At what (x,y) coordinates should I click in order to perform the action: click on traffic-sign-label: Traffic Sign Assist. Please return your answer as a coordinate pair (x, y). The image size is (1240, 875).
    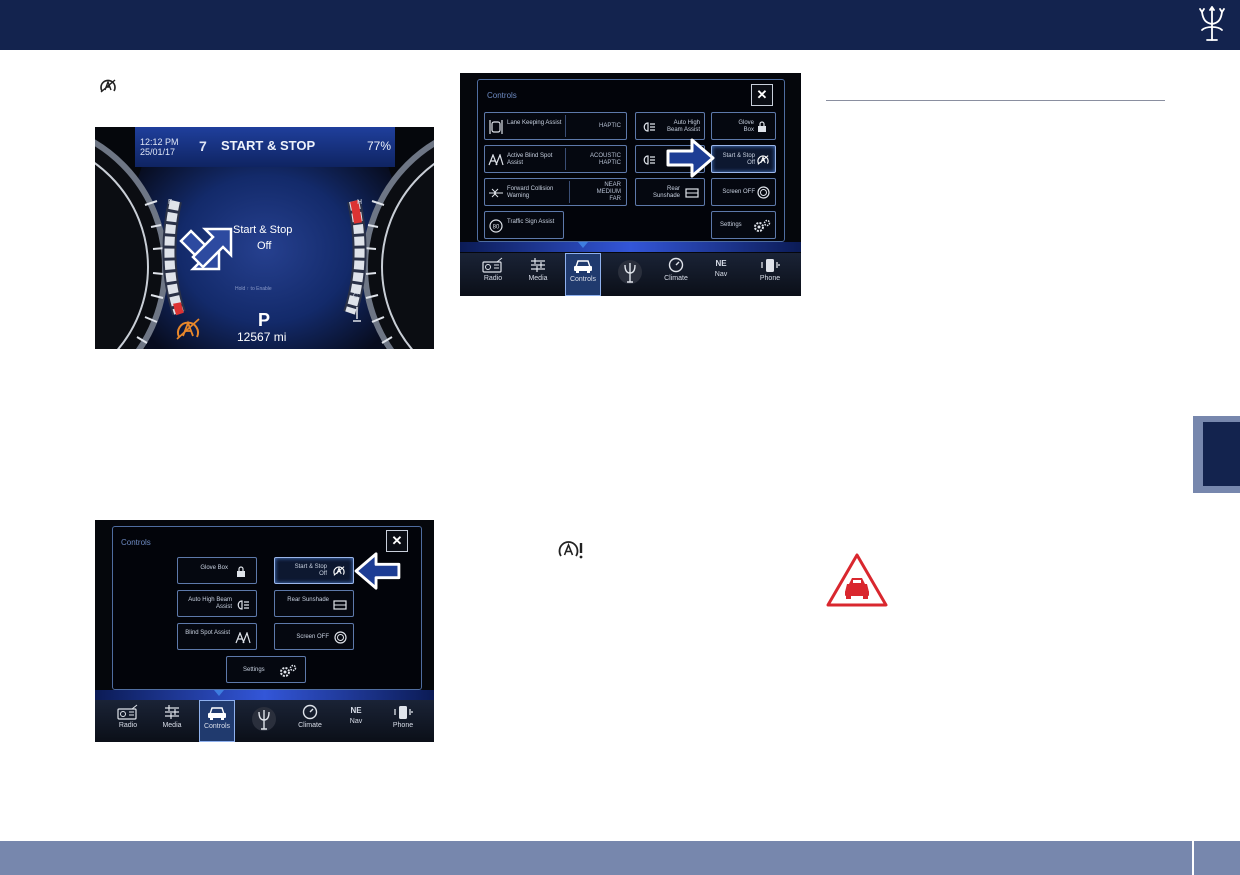
    Looking at the image, I should click on (531, 222).